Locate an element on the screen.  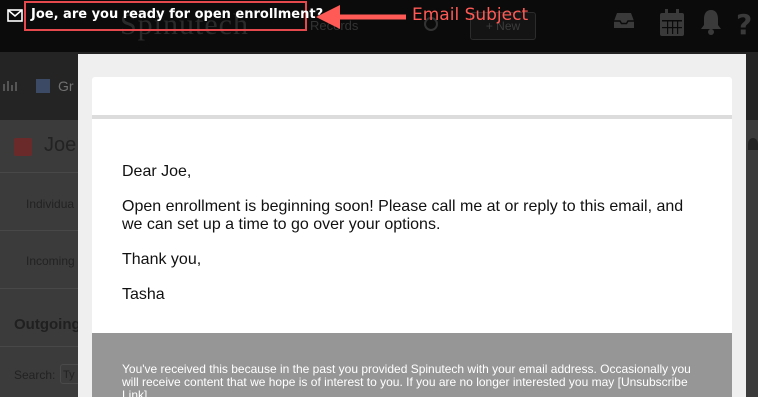
table-search-value: Ty is located at coordinates (69, 375).